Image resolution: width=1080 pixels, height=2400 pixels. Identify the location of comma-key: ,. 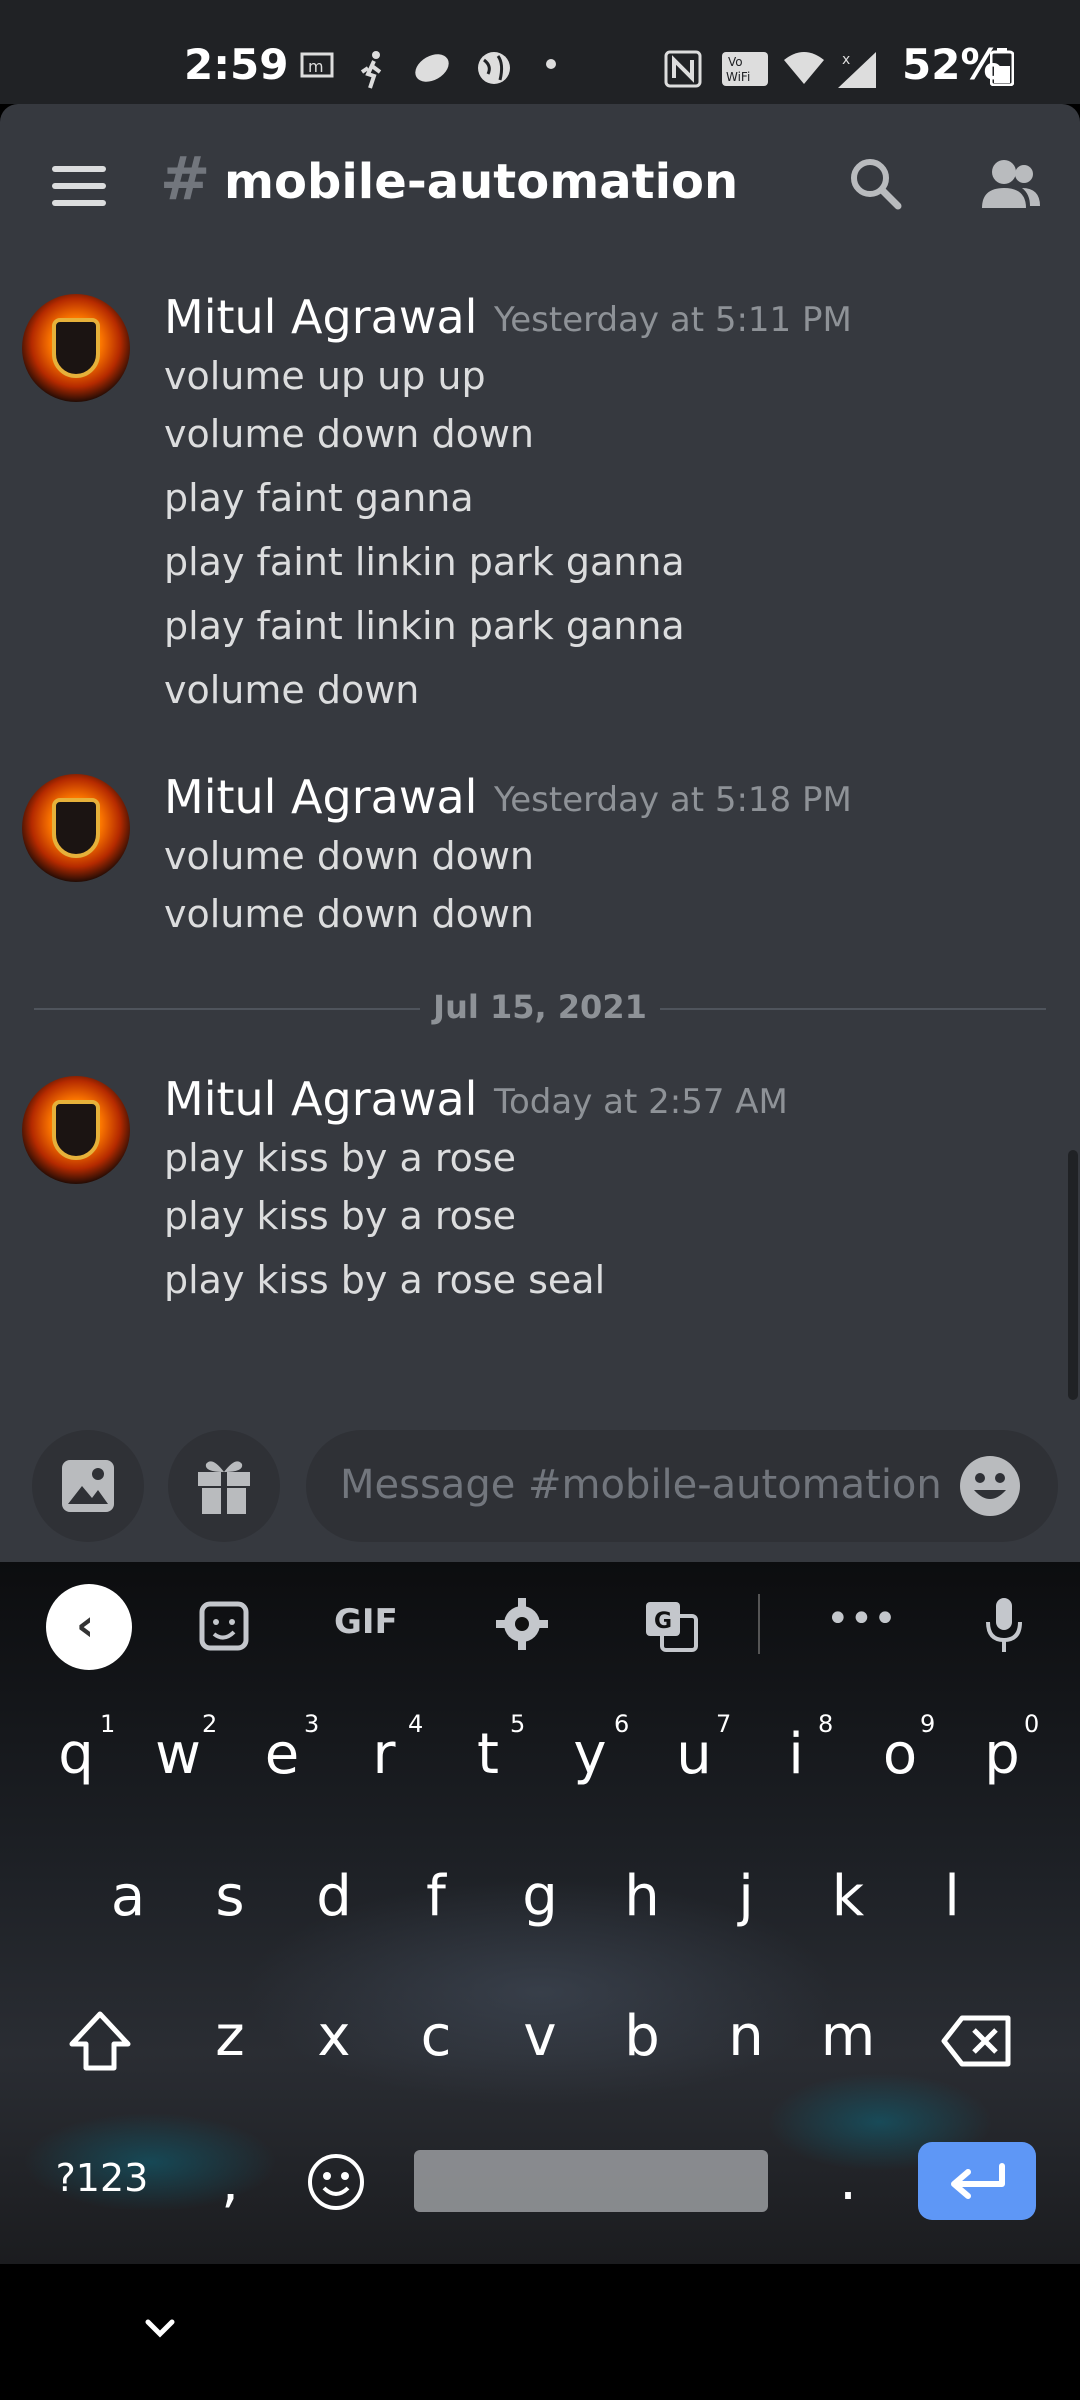
(230, 2182).